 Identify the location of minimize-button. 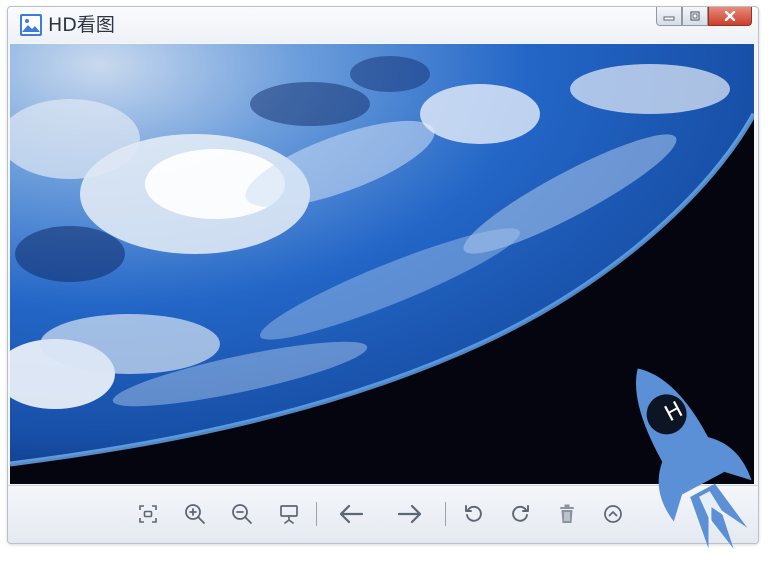
(669, 16).